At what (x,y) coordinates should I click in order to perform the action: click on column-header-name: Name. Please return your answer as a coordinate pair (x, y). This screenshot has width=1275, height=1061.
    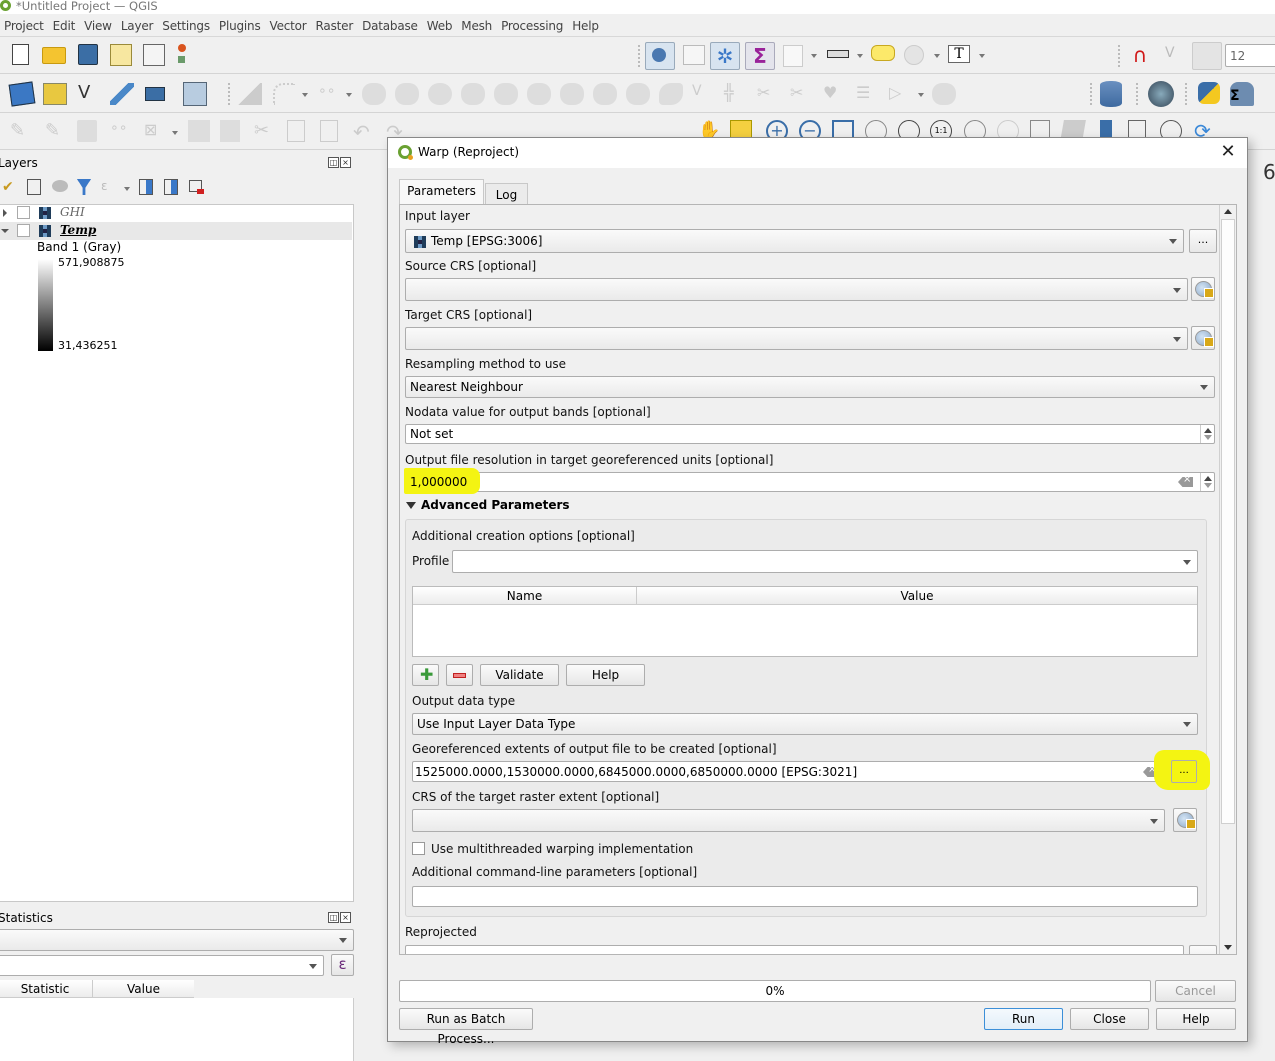
    Looking at the image, I should click on (525, 596).